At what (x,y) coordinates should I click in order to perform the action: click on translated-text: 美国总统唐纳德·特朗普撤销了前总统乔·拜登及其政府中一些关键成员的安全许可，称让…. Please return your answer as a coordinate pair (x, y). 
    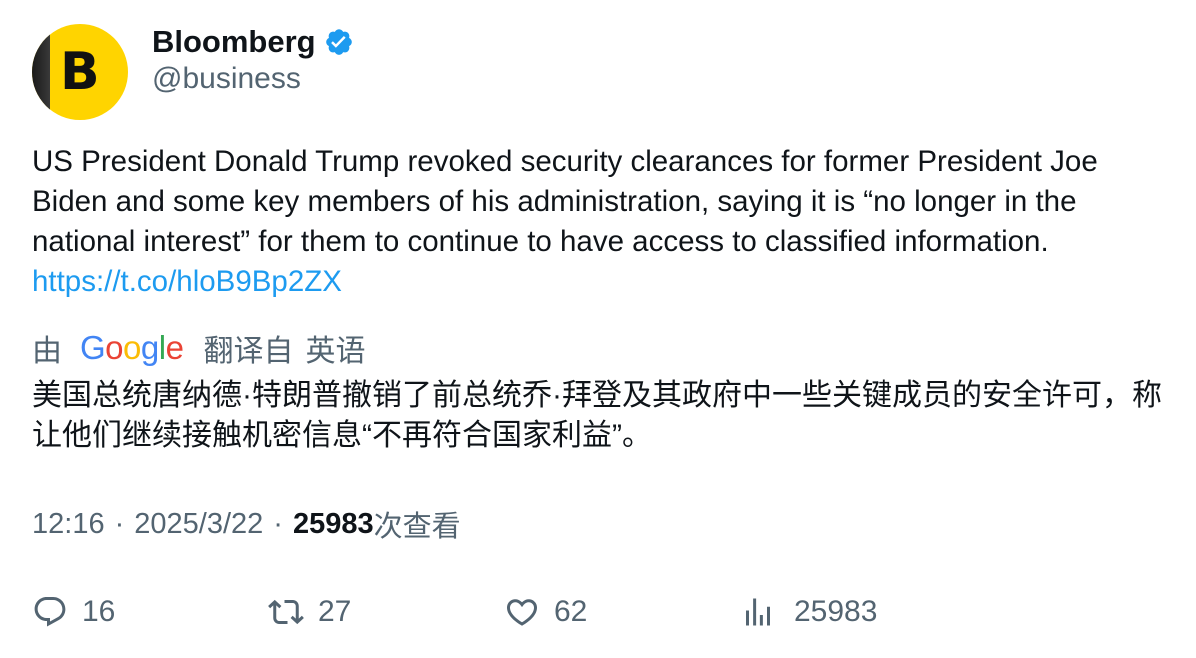
    Looking at the image, I should click on (597, 415).